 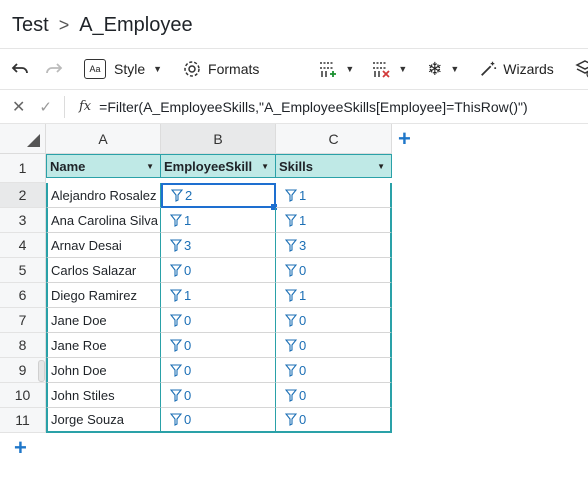 What do you see at coordinates (23, 168) in the screenshot?
I see `row-header: 1` at bounding box center [23, 168].